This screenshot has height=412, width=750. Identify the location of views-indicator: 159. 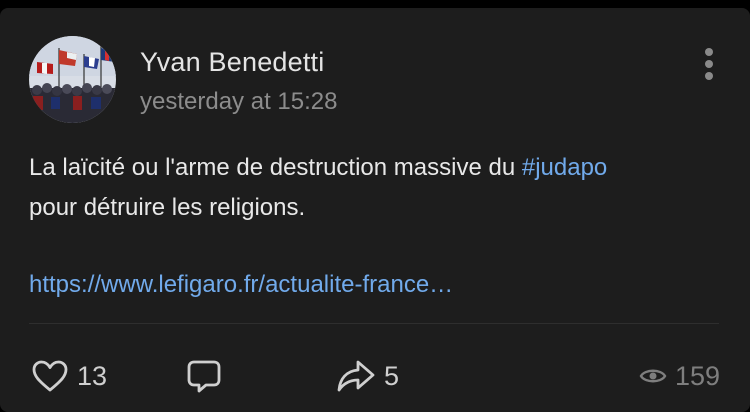
(679, 376).